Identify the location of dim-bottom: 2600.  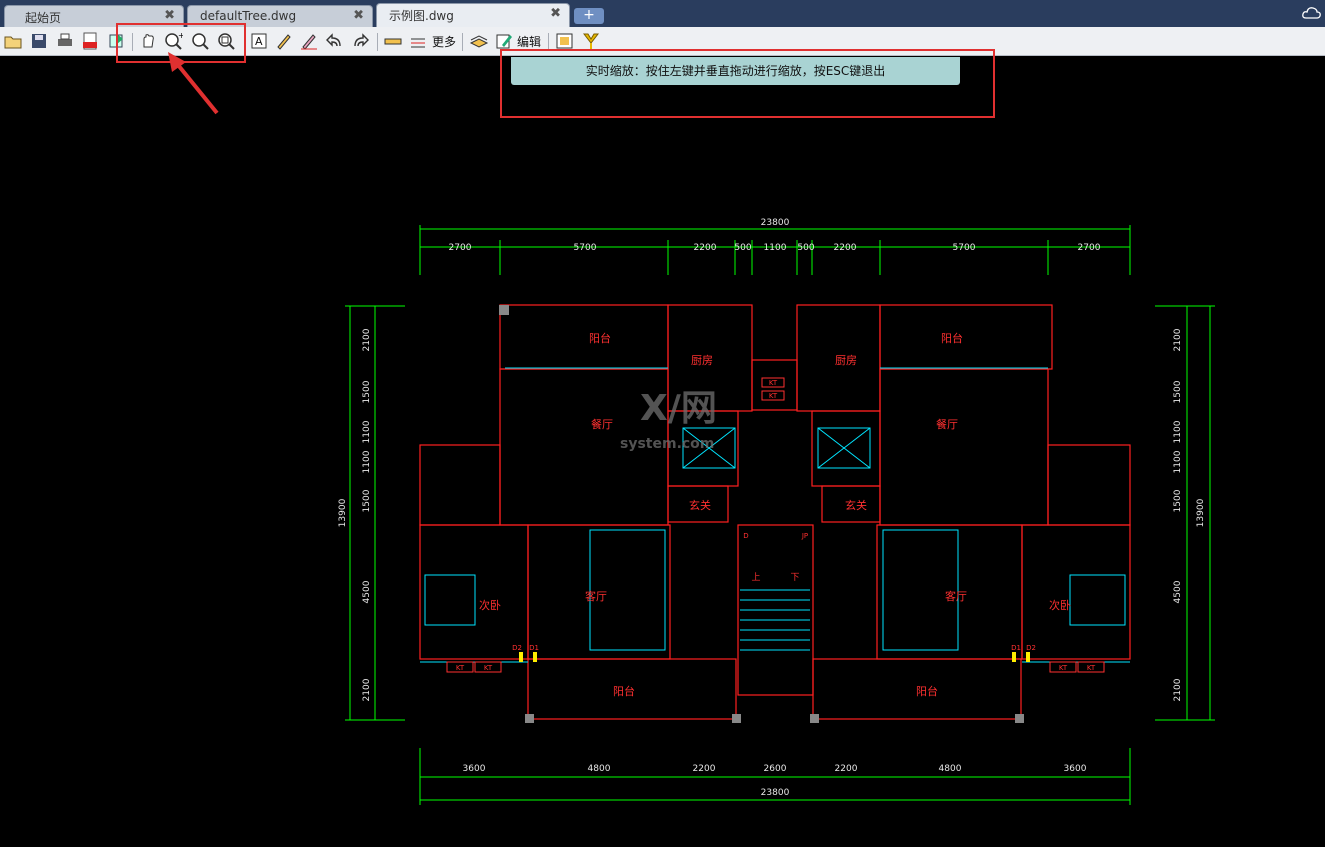
(775, 769).